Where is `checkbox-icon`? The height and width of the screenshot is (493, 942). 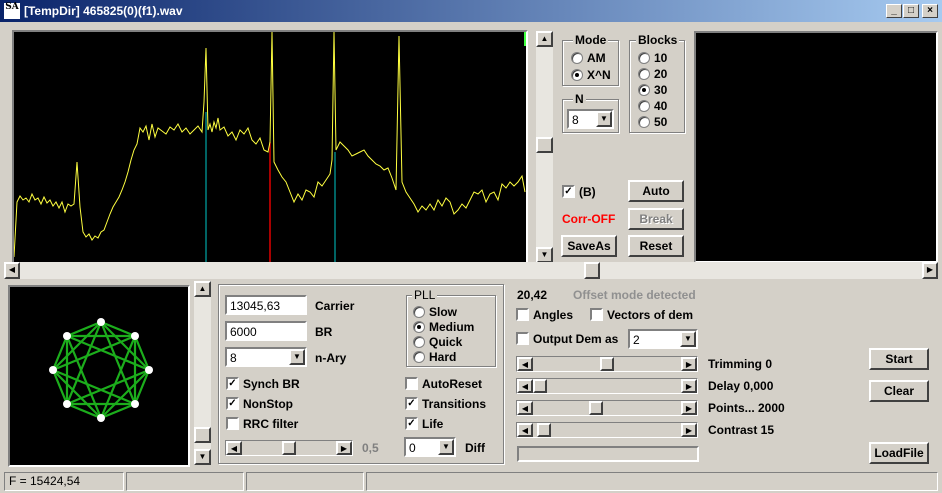 checkbox-icon is located at coordinates (522, 315).